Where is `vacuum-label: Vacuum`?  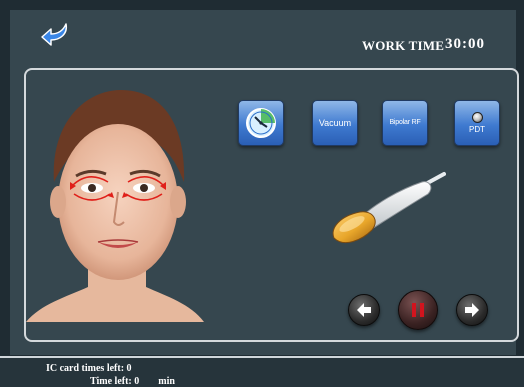 vacuum-label: Vacuum is located at coordinates (335, 123).